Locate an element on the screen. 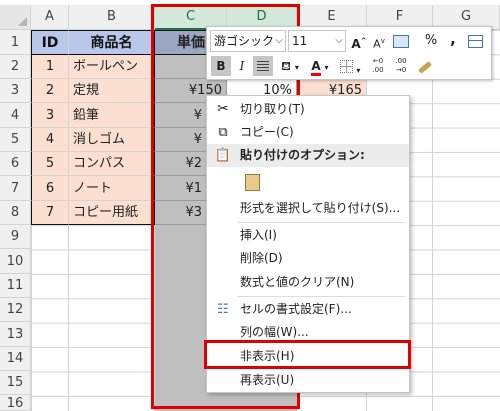  cell-name: 消しゴム is located at coordinates (112, 140).